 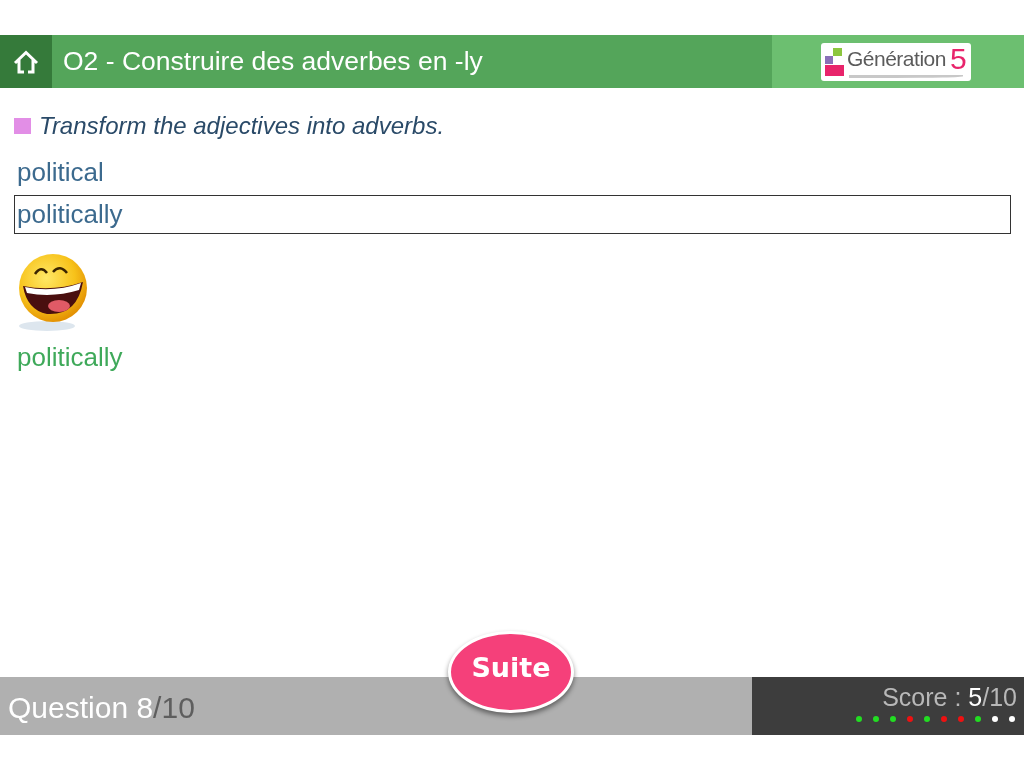 What do you see at coordinates (511, 672) in the screenshot?
I see `next-button: Suite` at bounding box center [511, 672].